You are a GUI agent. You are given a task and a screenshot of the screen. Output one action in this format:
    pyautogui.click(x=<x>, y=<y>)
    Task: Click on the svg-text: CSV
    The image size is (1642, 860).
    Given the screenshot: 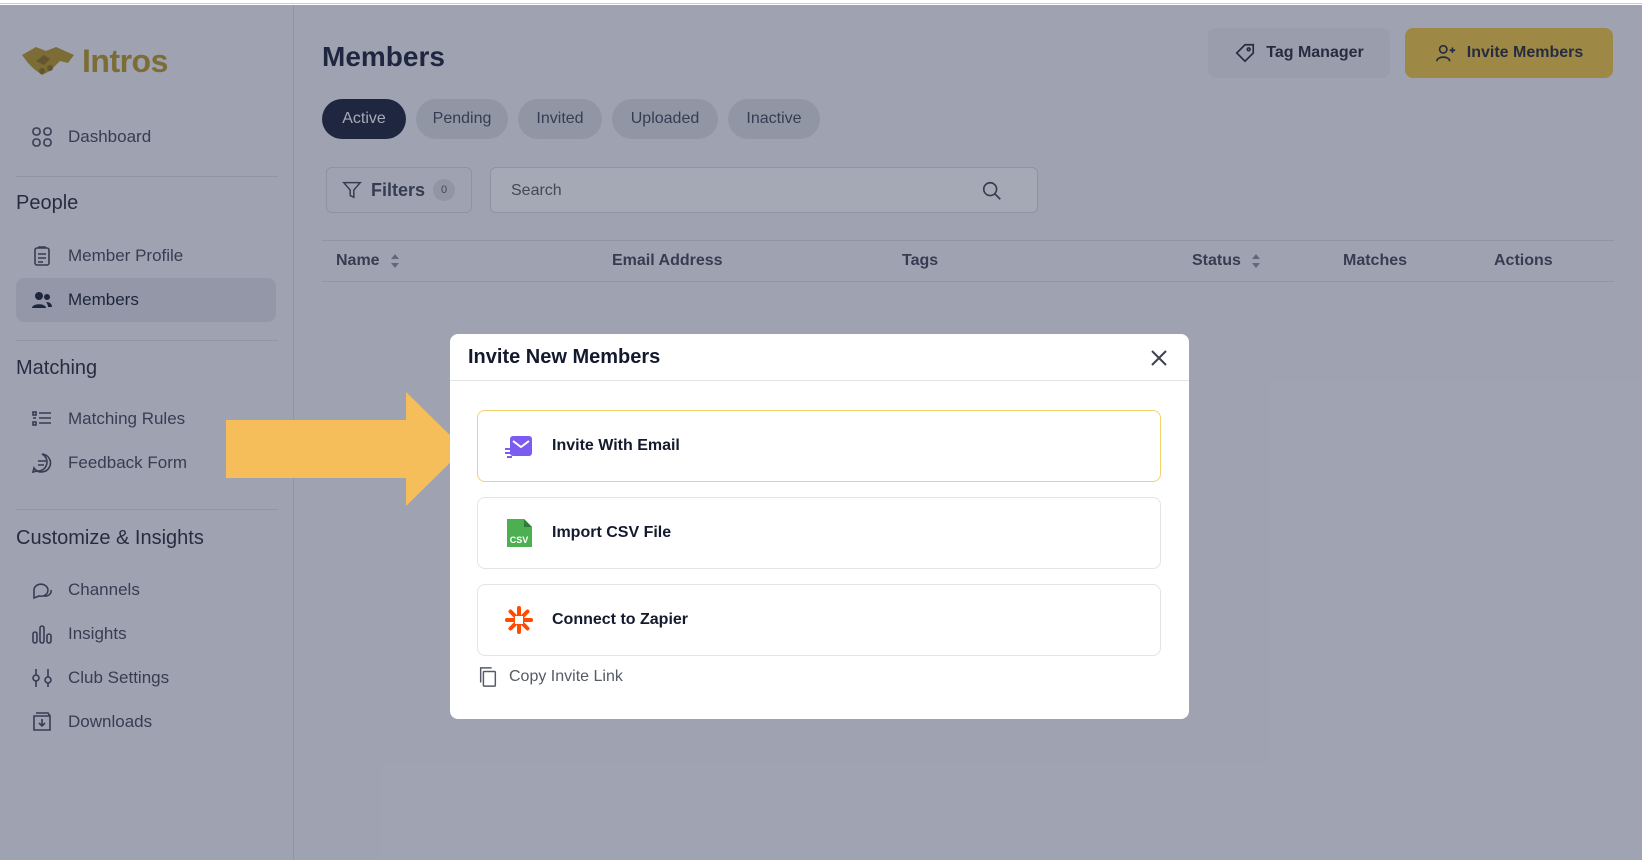 What is the action you would take?
    pyautogui.click(x=519, y=540)
    